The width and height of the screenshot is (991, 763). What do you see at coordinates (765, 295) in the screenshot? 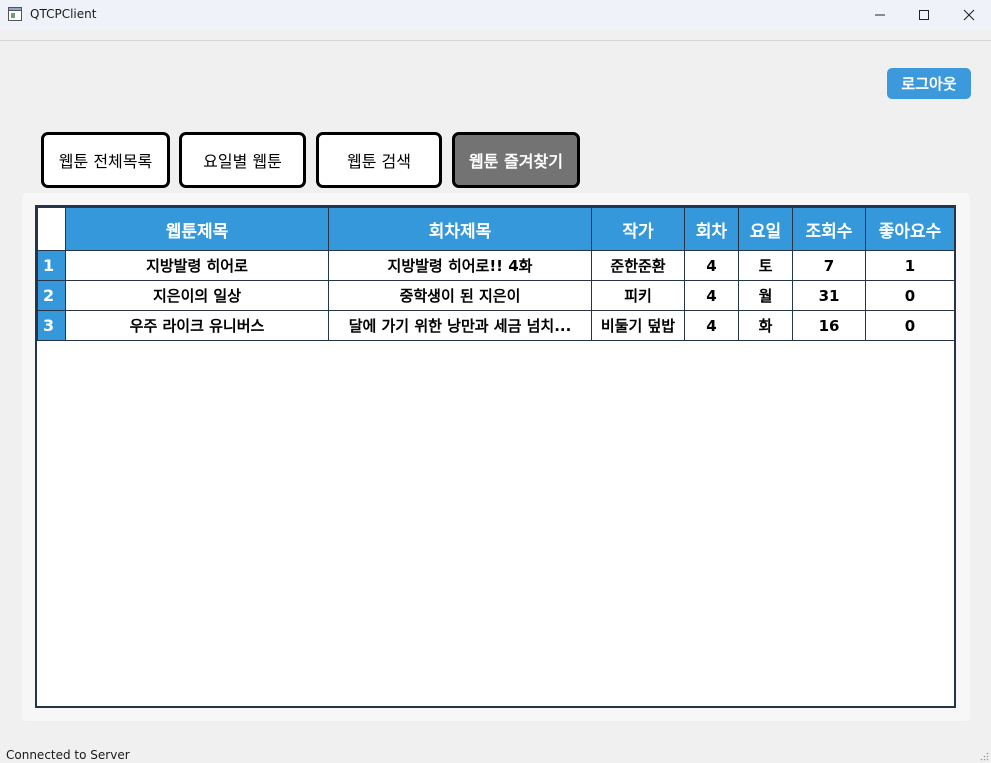
I see `cell-day: 월` at bounding box center [765, 295].